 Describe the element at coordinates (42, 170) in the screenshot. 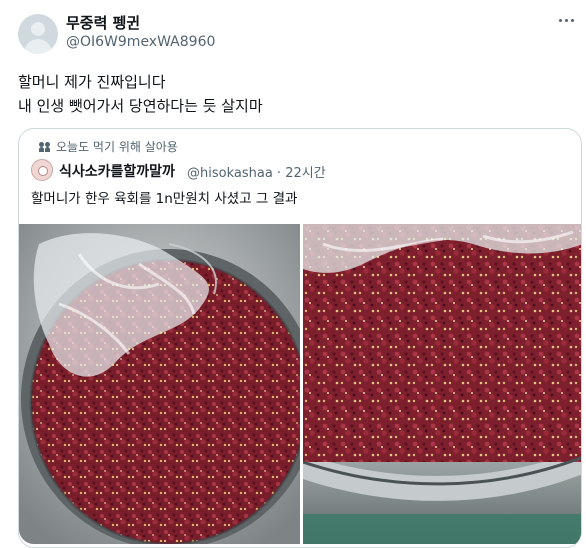

I see `quoted-author-avatar` at that location.